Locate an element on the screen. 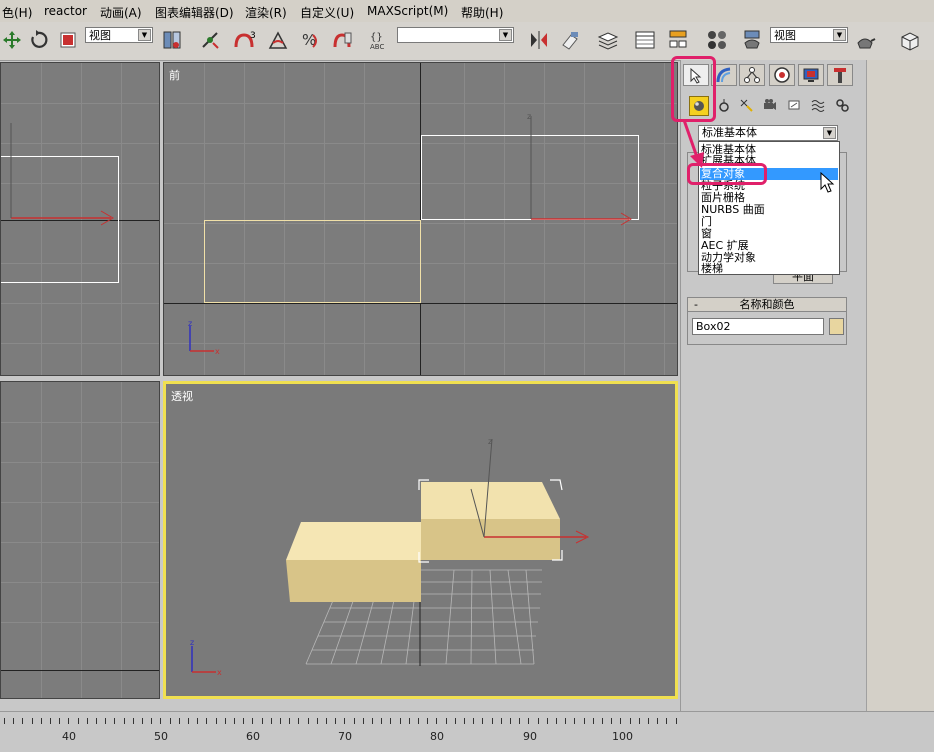  name-color-rollout-title: 名称和颜色 is located at coordinates (767, 304).